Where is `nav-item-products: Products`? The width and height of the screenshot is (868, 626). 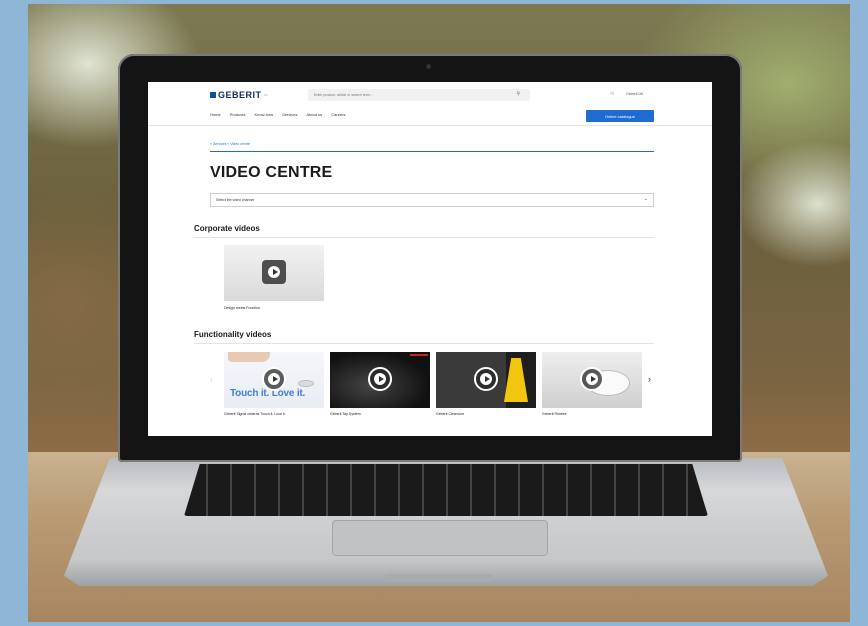
nav-item-products: Products is located at coordinates (238, 114).